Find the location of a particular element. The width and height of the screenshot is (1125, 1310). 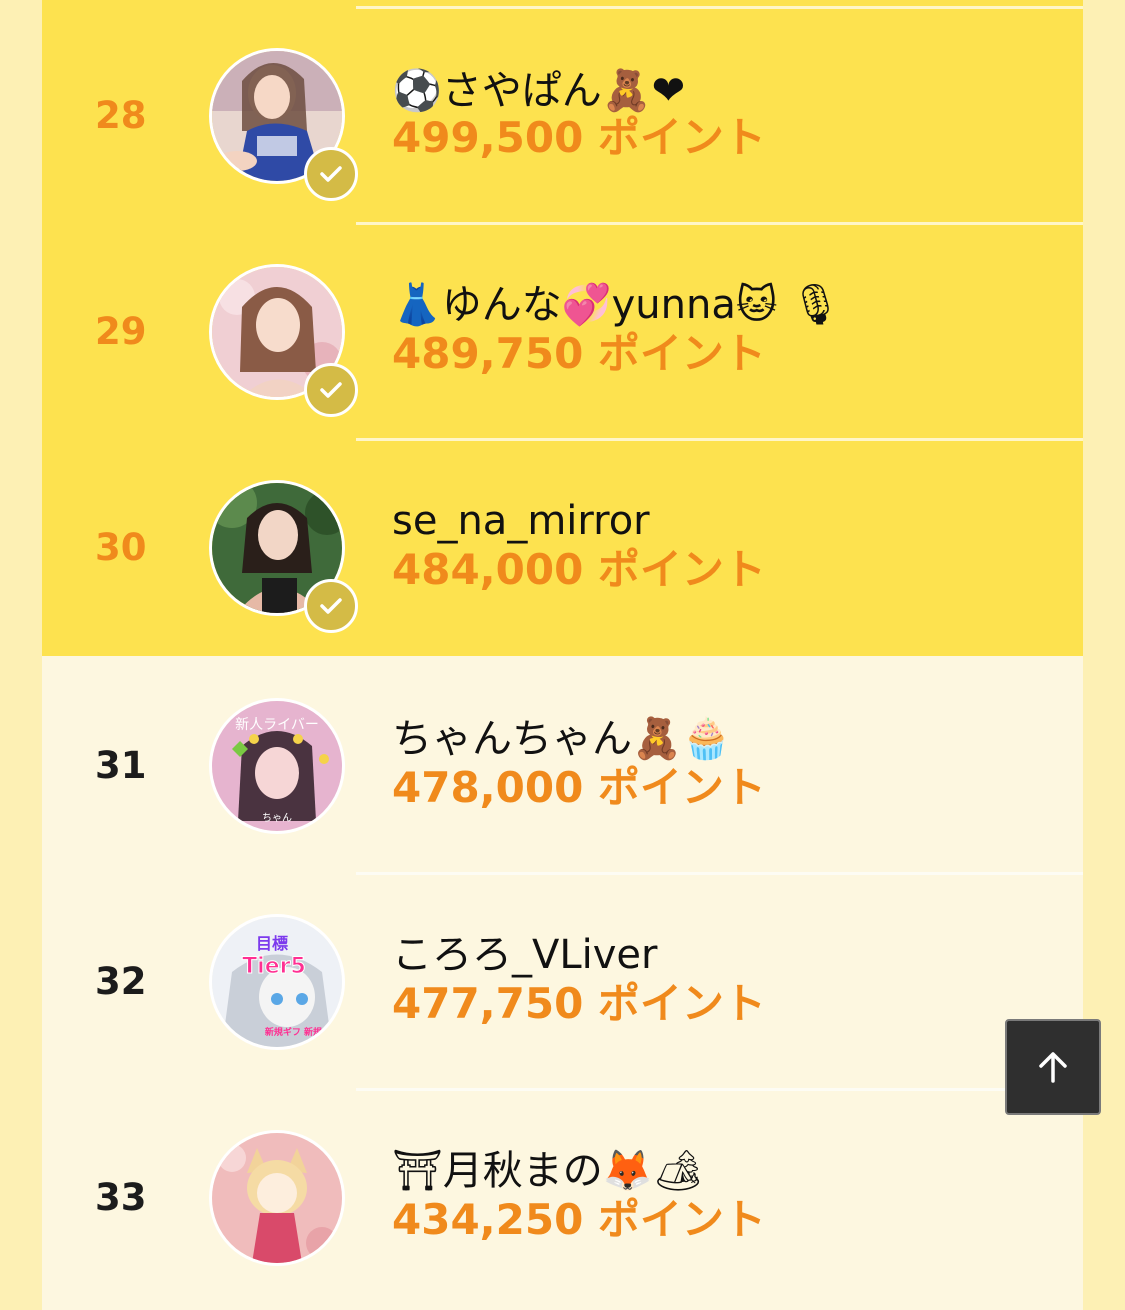

rank-number: 31 is located at coordinates (121, 765).